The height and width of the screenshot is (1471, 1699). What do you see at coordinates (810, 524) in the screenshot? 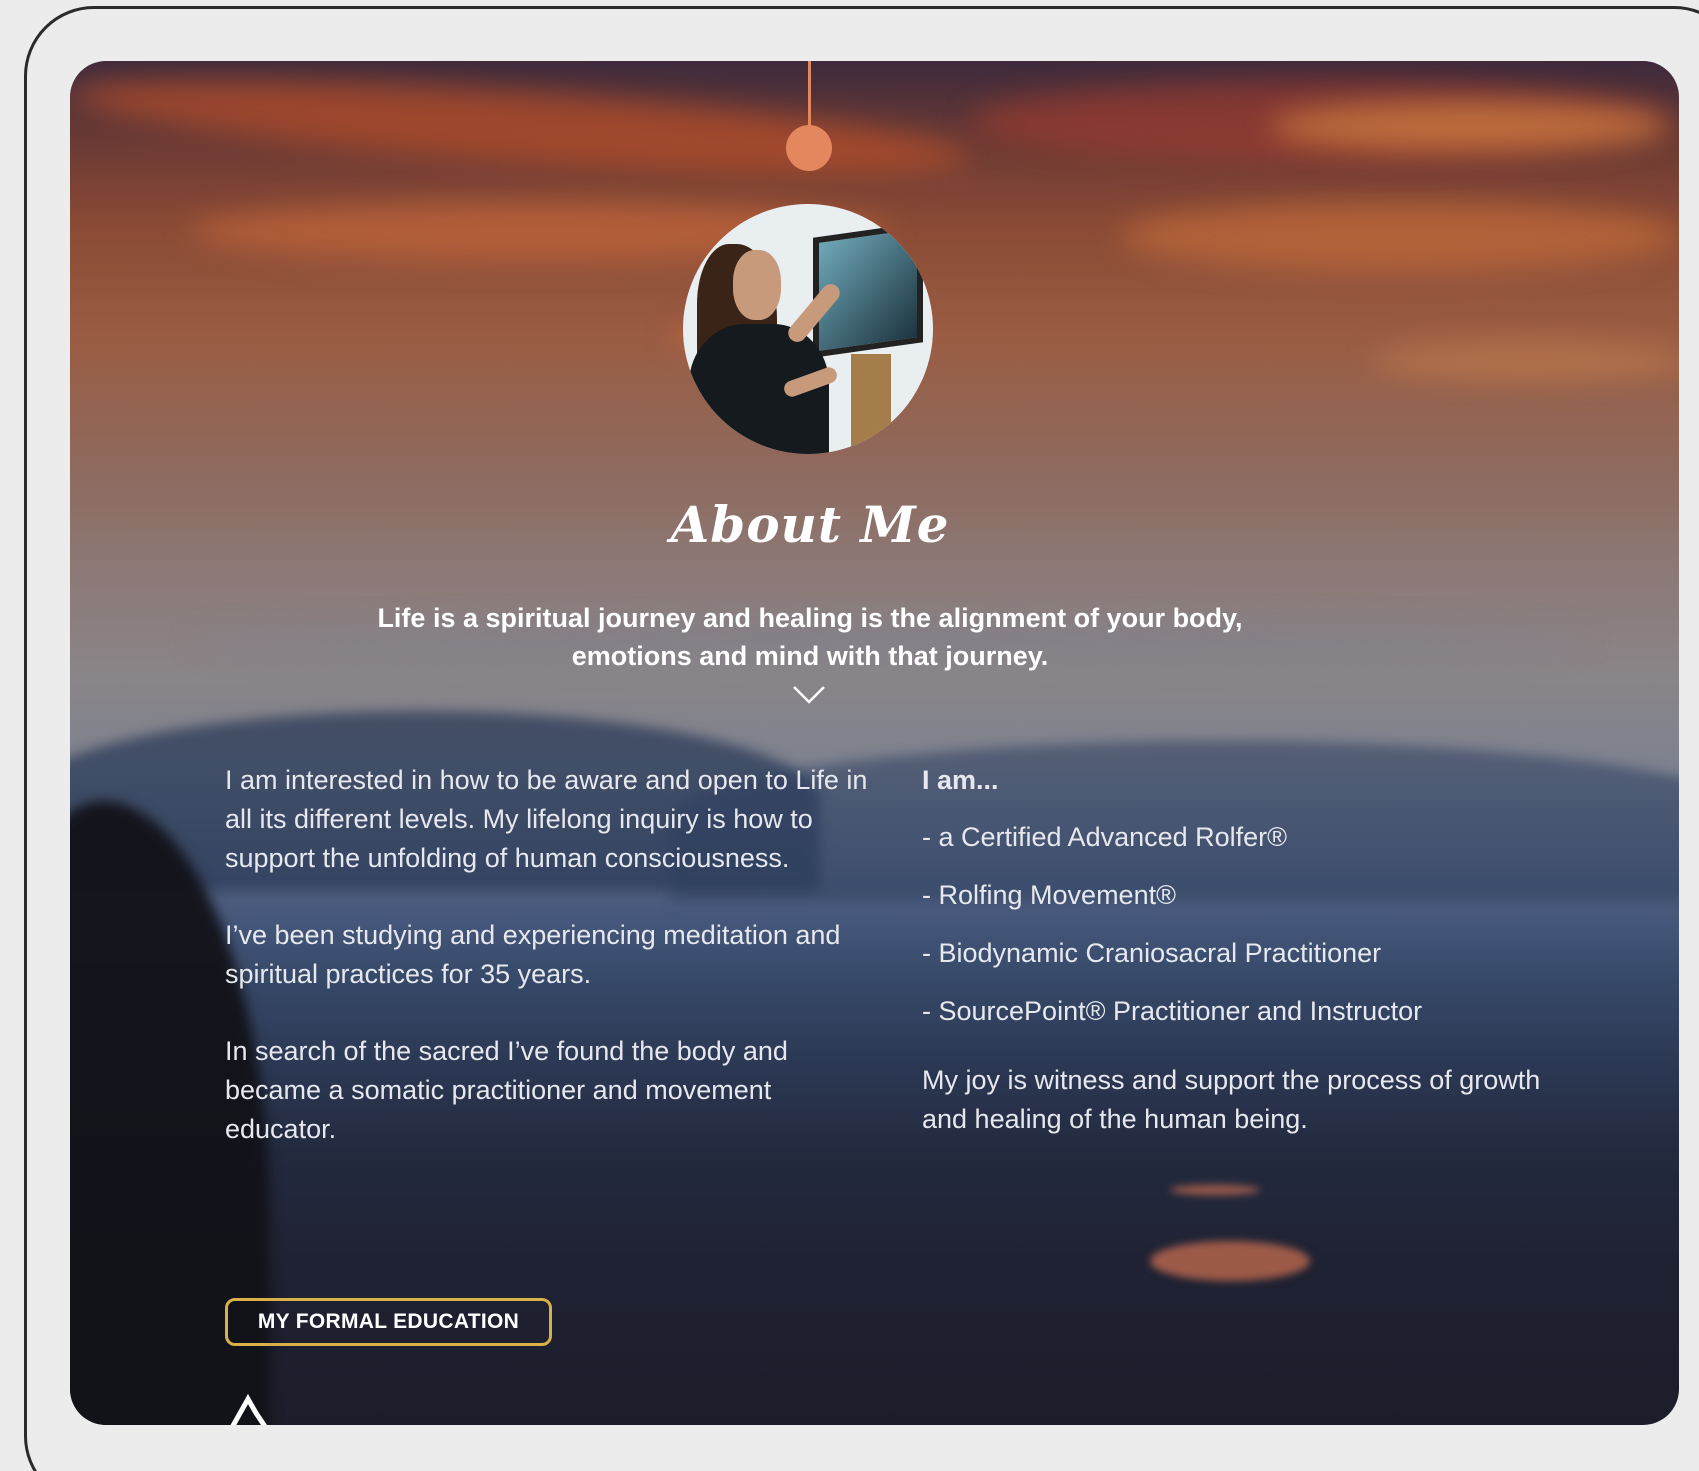
I see `page-title: About Me` at bounding box center [810, 524].